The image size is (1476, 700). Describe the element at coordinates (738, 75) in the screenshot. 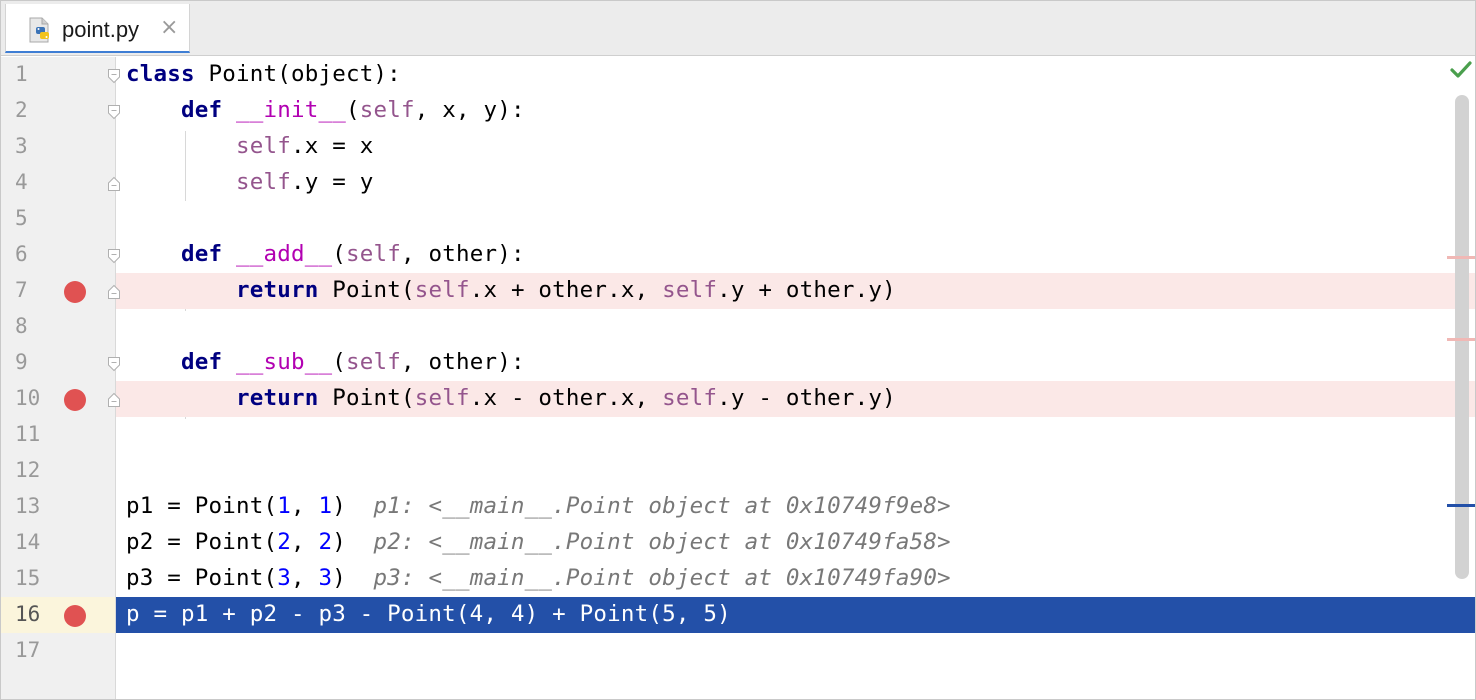

I see `code-line: 1 class Point(object):` at that location.